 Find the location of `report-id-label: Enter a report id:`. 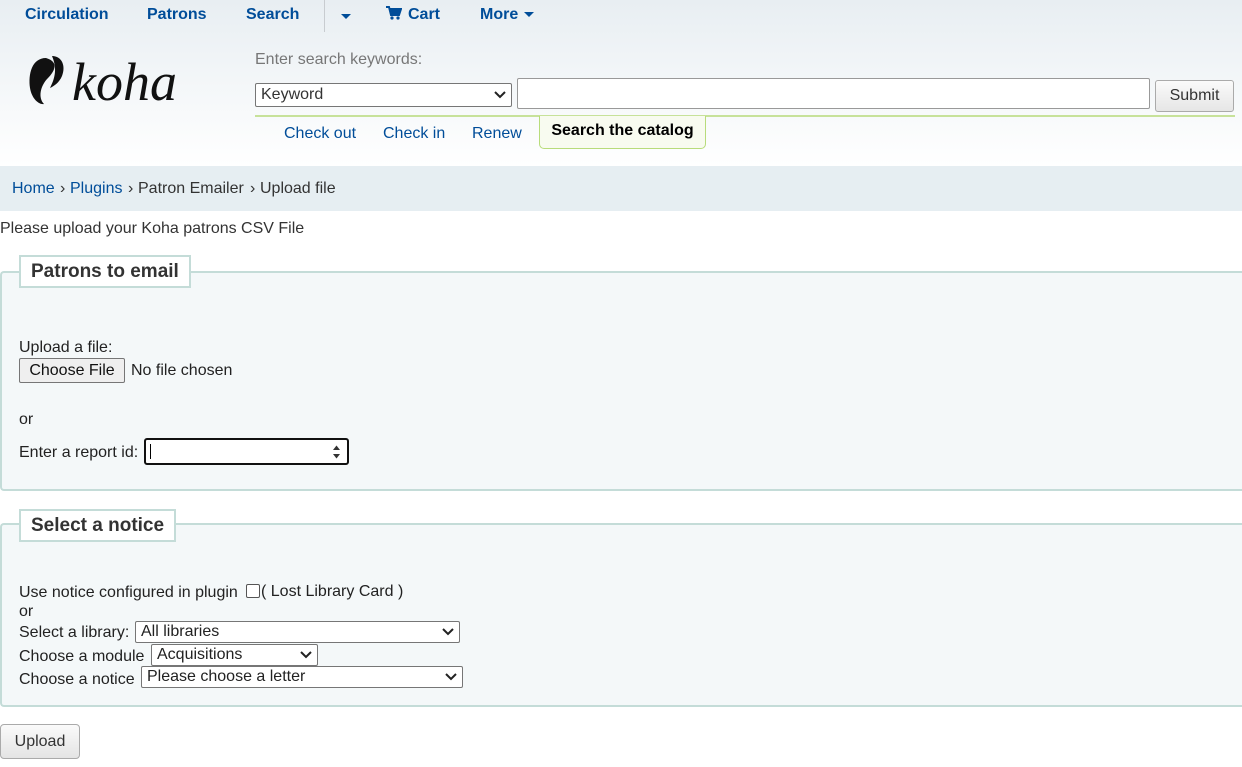

report-id-label: Enter a report id: is located at coordinates (79, 452).